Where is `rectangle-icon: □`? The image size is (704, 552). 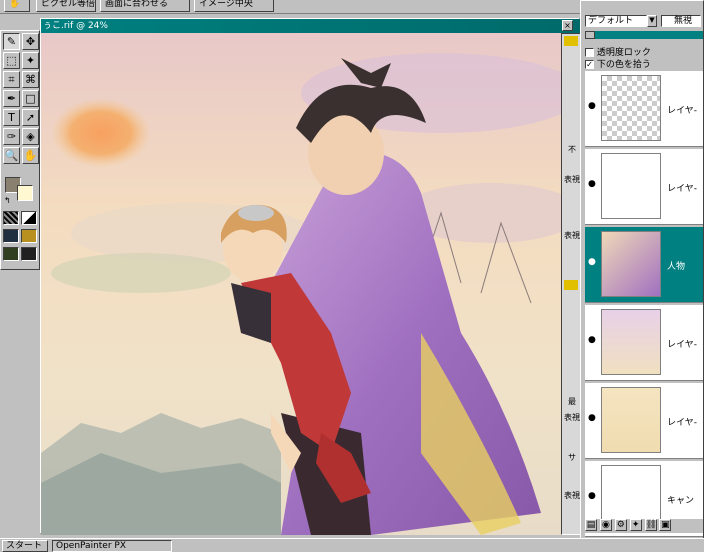 rectangle-icon: □ is located at coordinates (30, 98).